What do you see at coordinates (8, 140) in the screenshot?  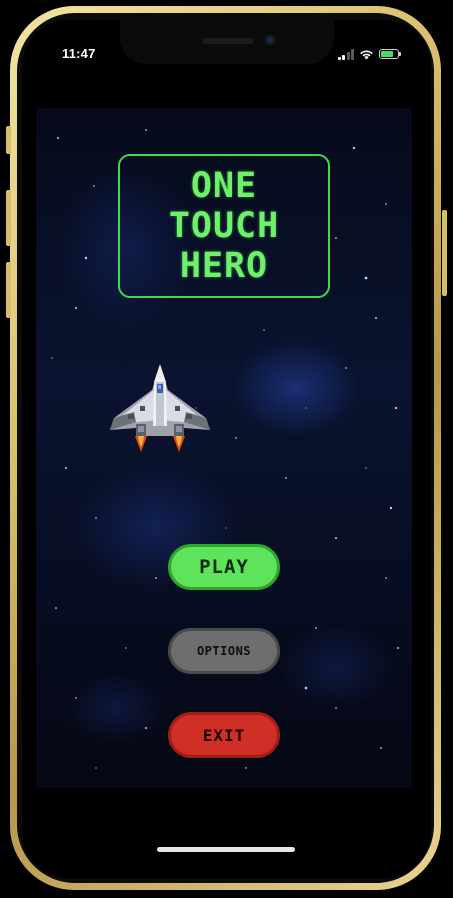 I see `mute-switch` at bounding box center [8, 140].